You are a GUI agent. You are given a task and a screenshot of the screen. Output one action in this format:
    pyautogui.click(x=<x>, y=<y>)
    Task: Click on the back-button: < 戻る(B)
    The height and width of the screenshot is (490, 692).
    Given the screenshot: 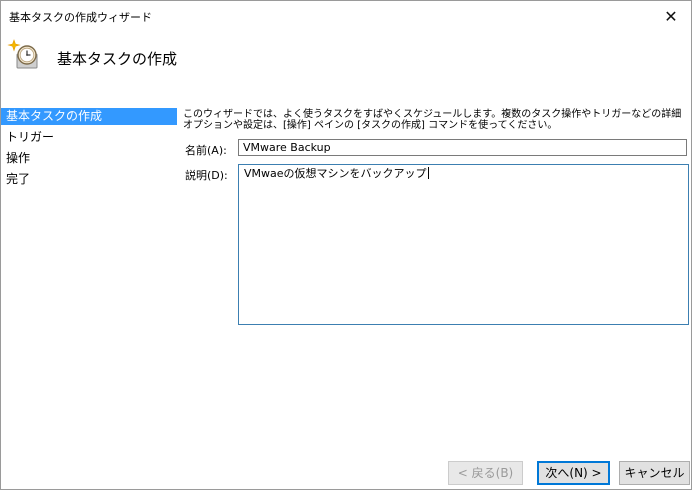 What is the action you would take?
    pyautogui.click(x=485, y=473)
    